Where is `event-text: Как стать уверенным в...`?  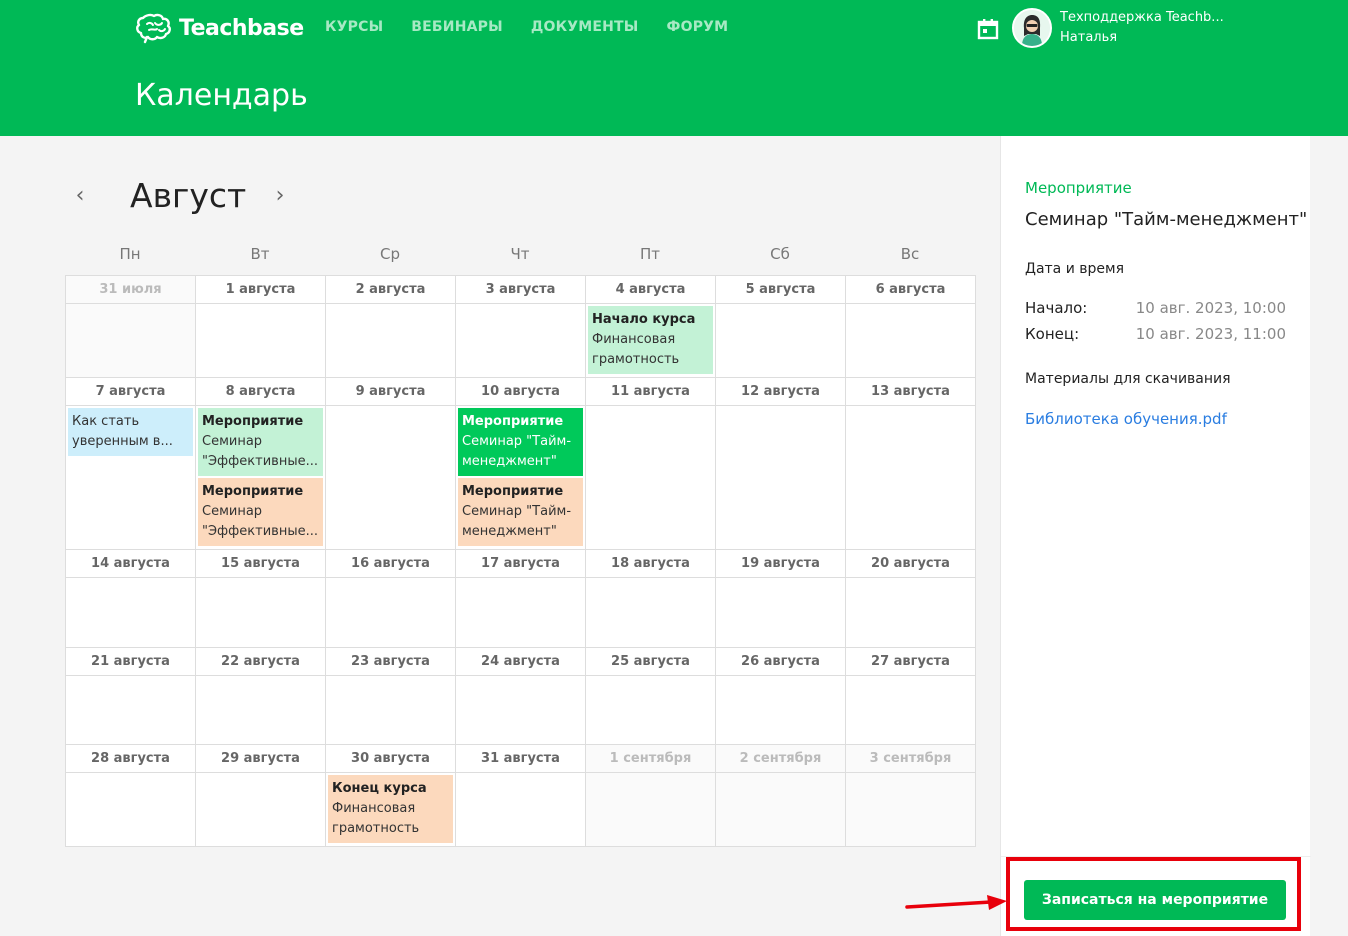 event-text: Как стать уверенным в... is located at coordinates (122, 431).